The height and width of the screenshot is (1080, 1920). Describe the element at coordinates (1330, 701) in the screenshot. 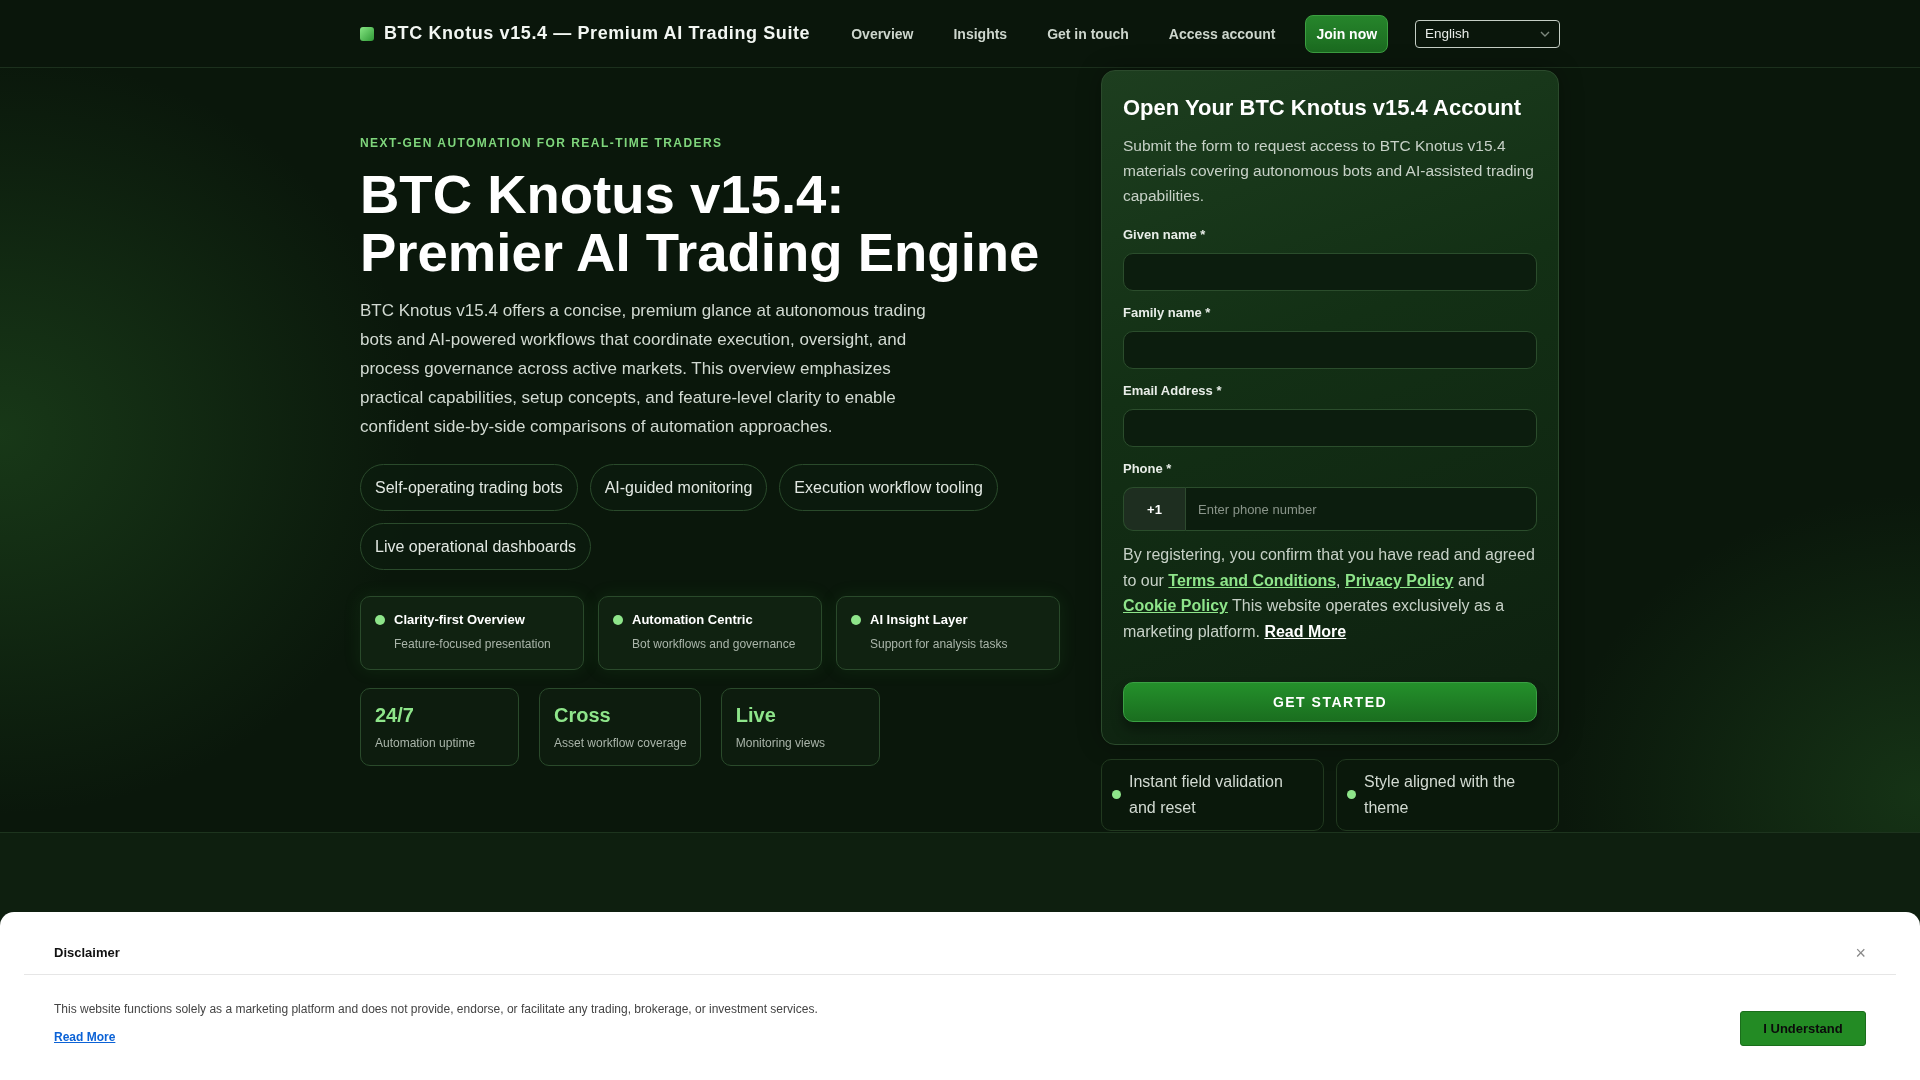

I see `get-started-button: GET STARTED` at that location.